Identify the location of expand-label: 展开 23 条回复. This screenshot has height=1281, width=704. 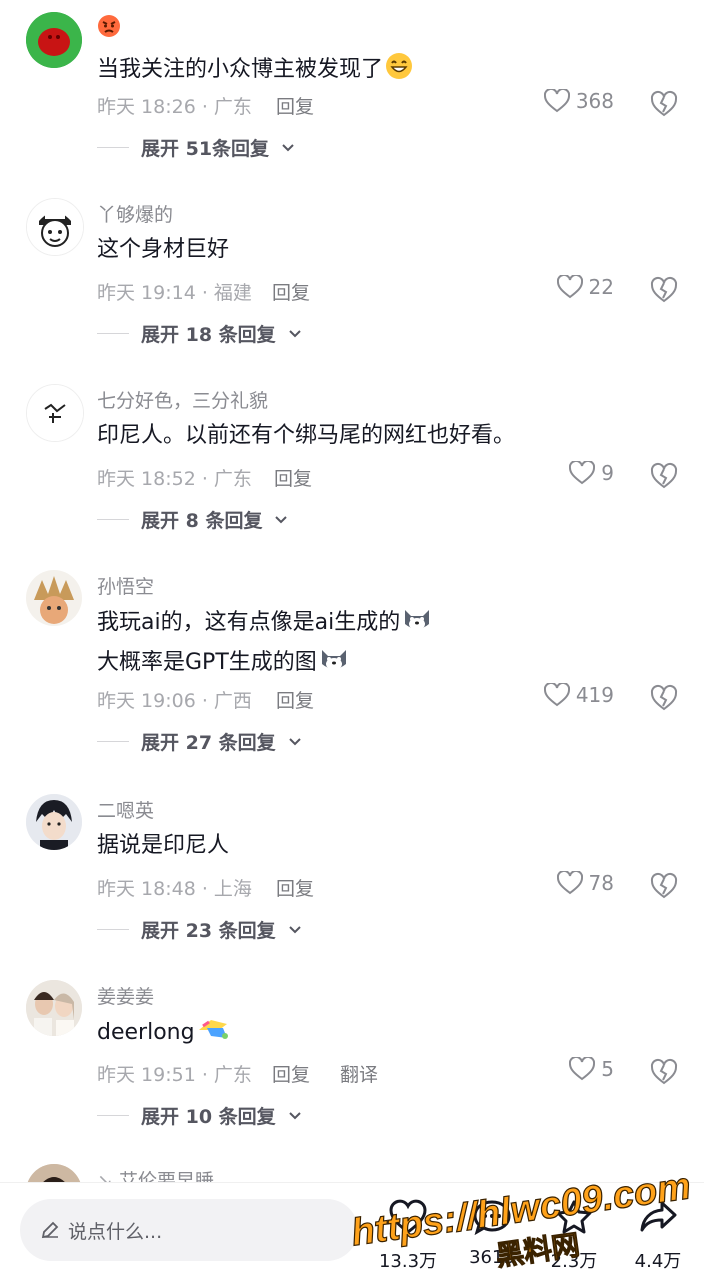
(208, 931).